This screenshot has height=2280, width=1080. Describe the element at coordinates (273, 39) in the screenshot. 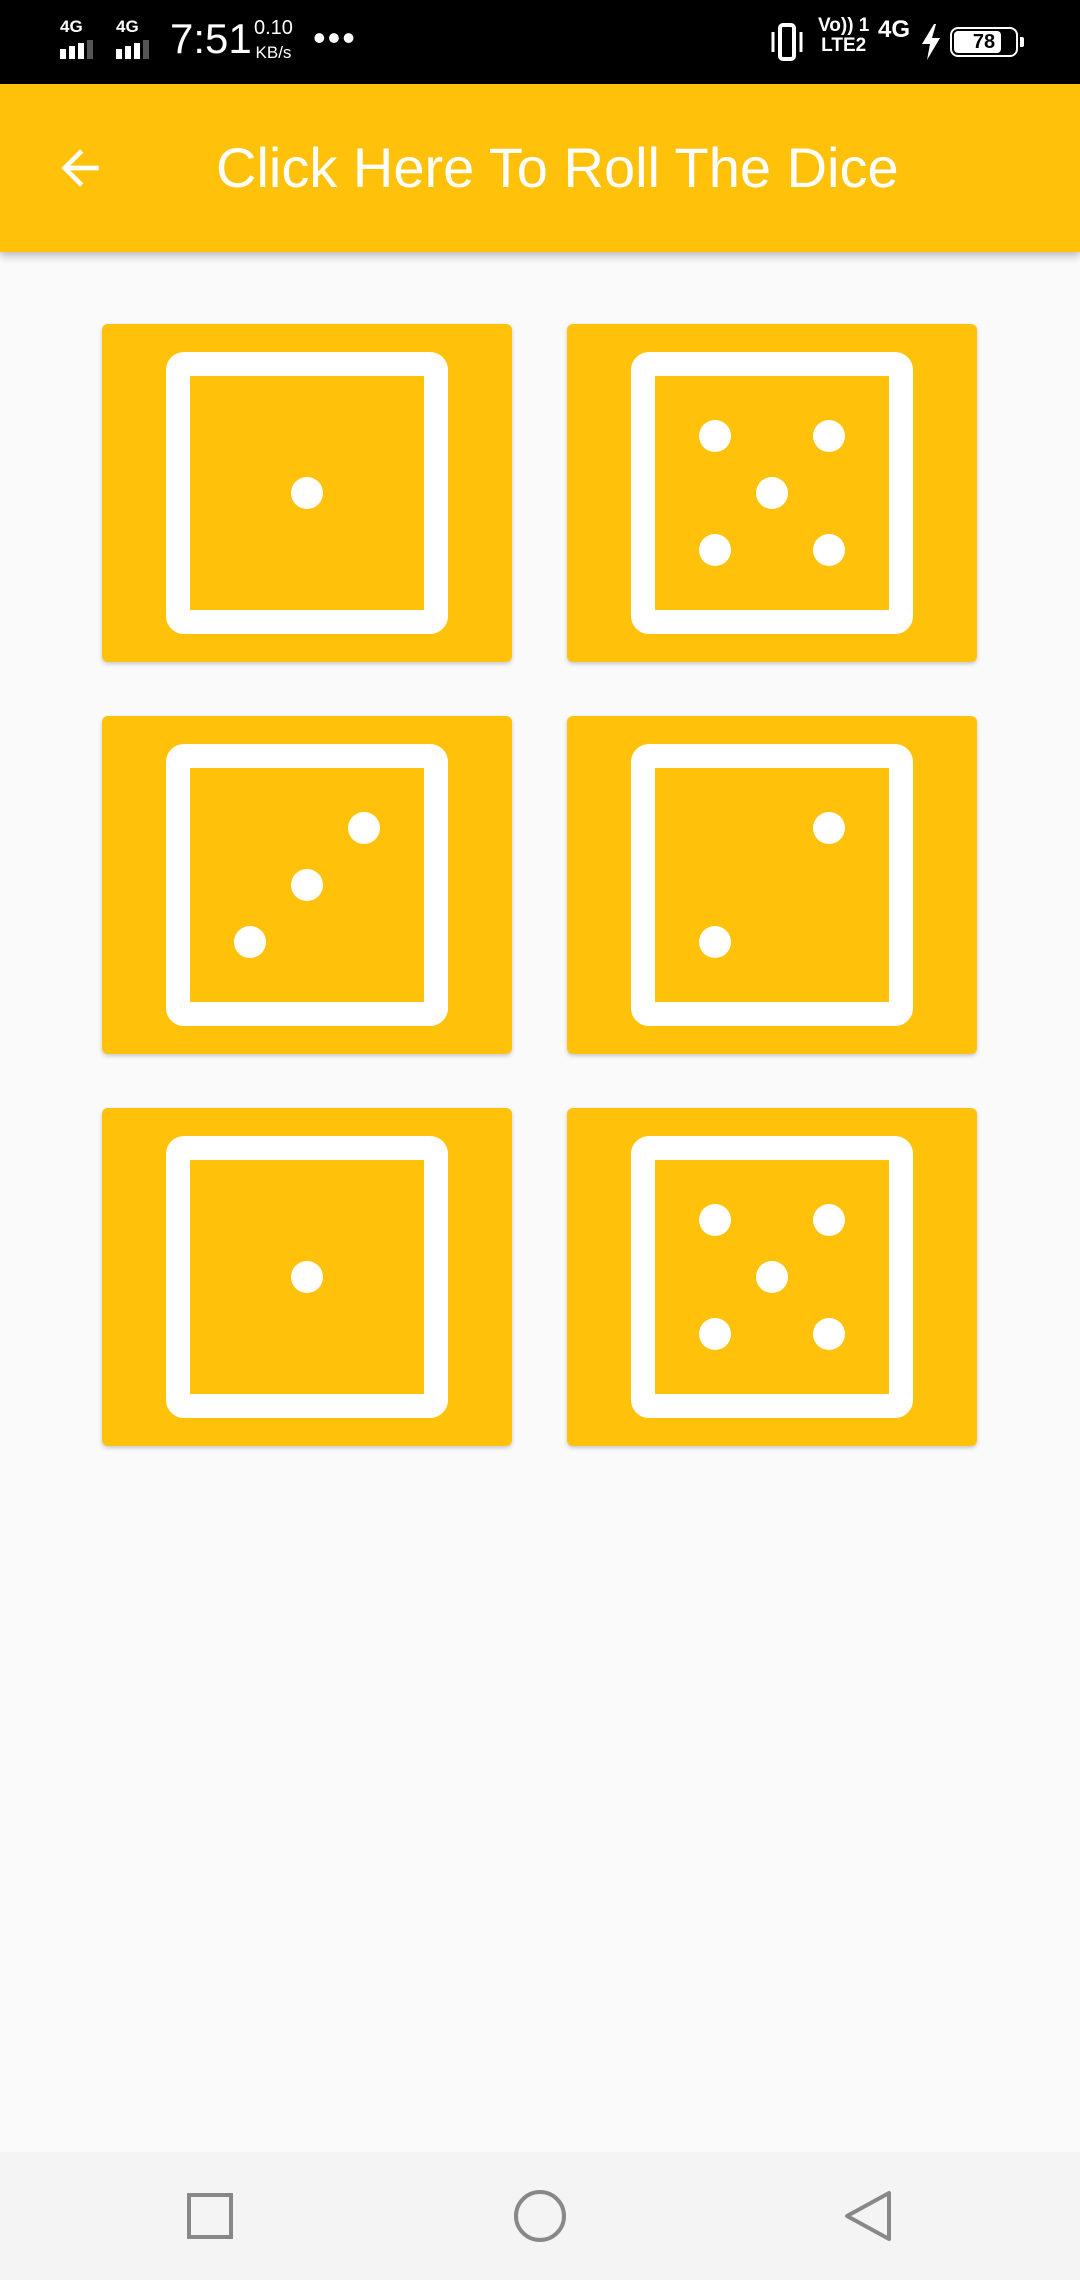

I see `network-speed: 0.10 KB/s` at that location.